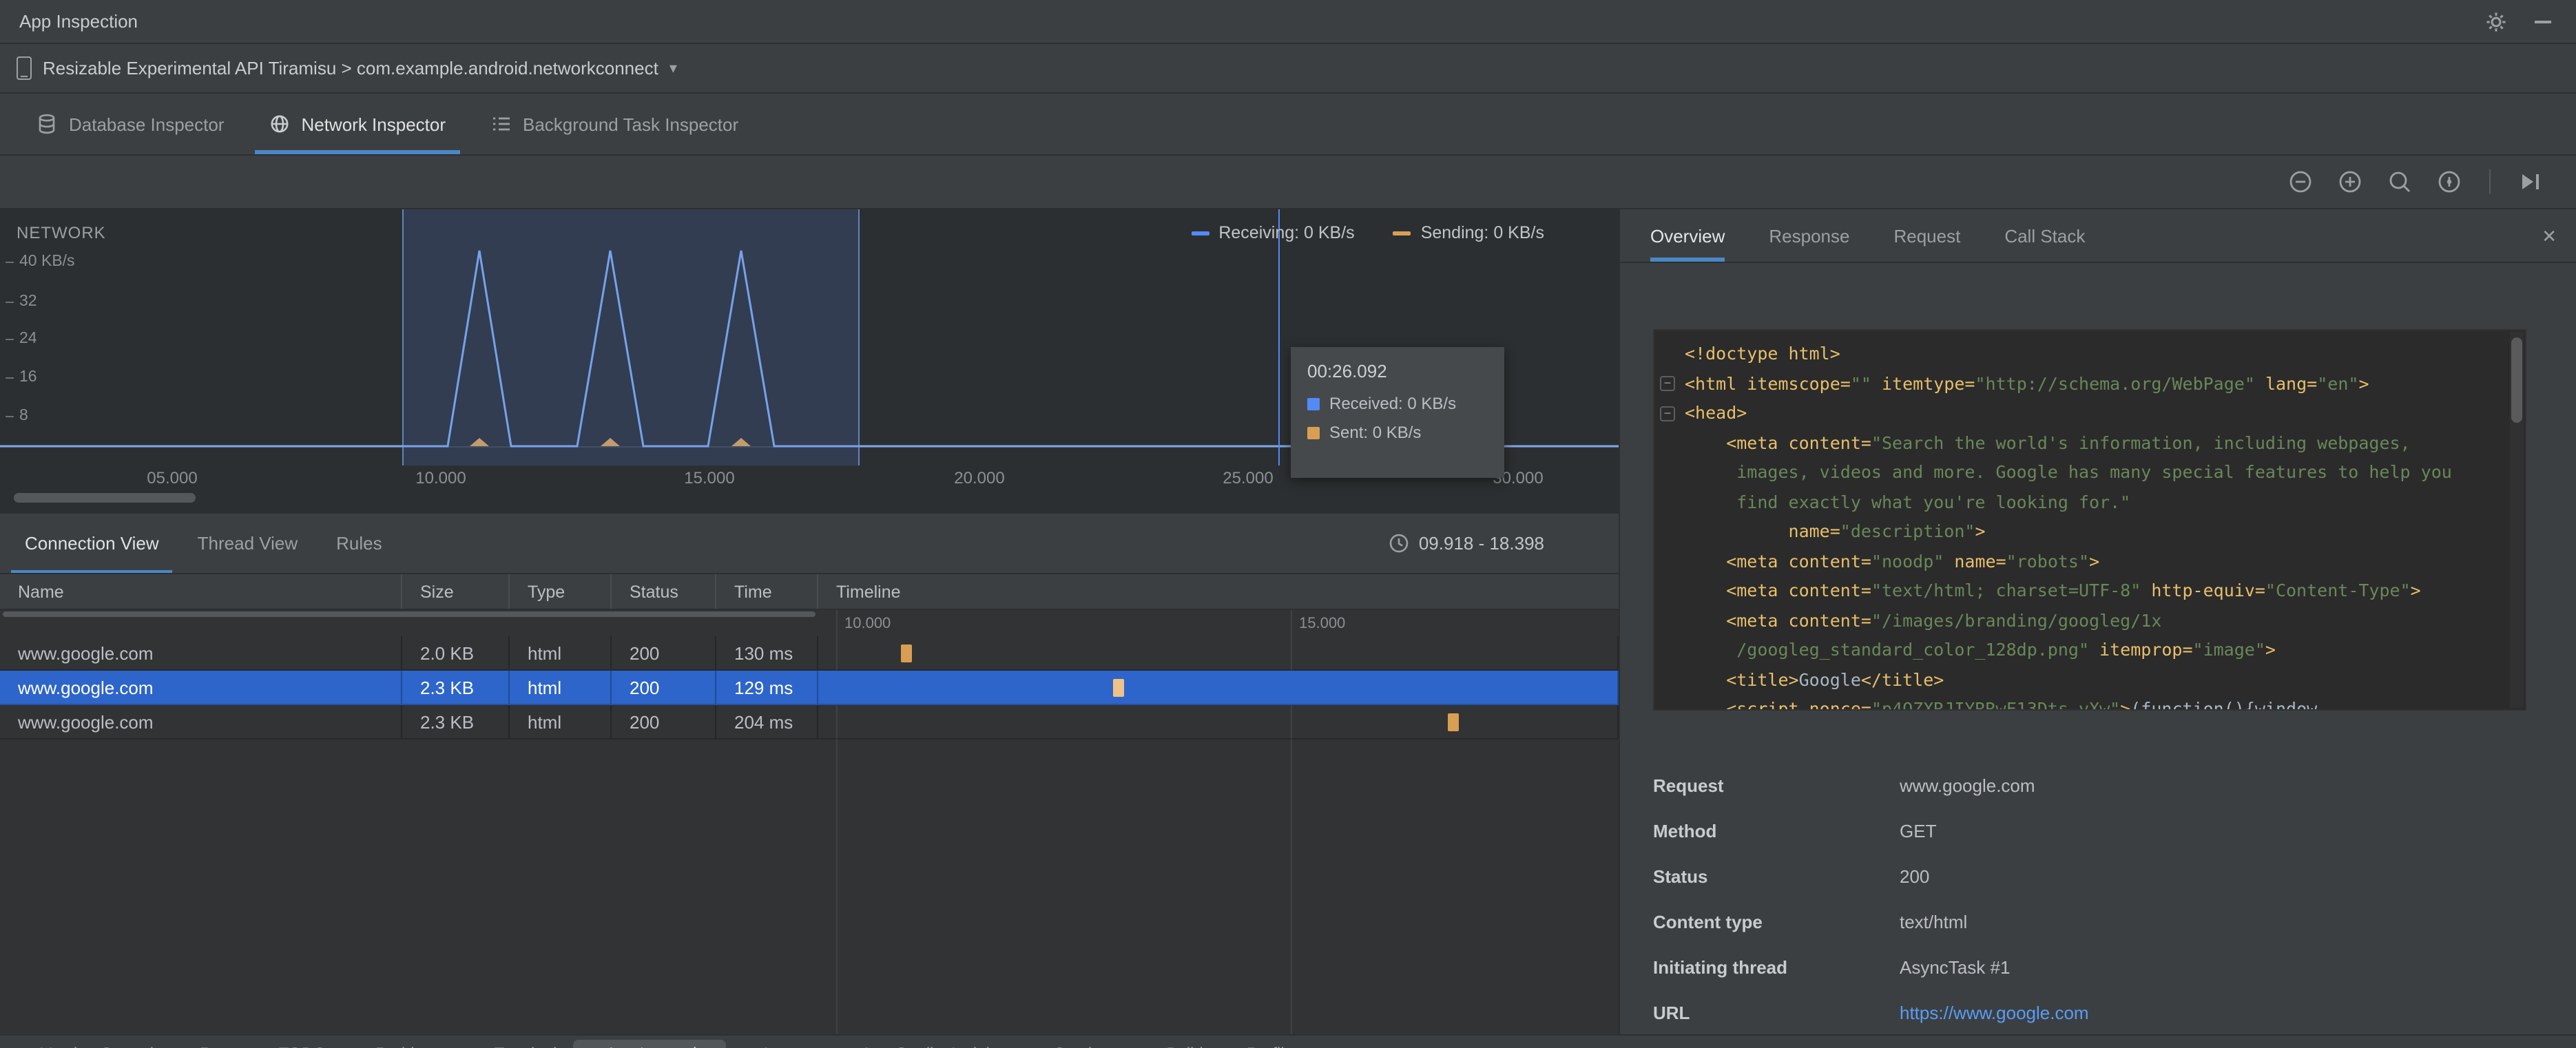  What do you see at coordinates (1687, 235) in the screenshot?
I see `tab-overview: Overview` at bounding box center [1687, 235].